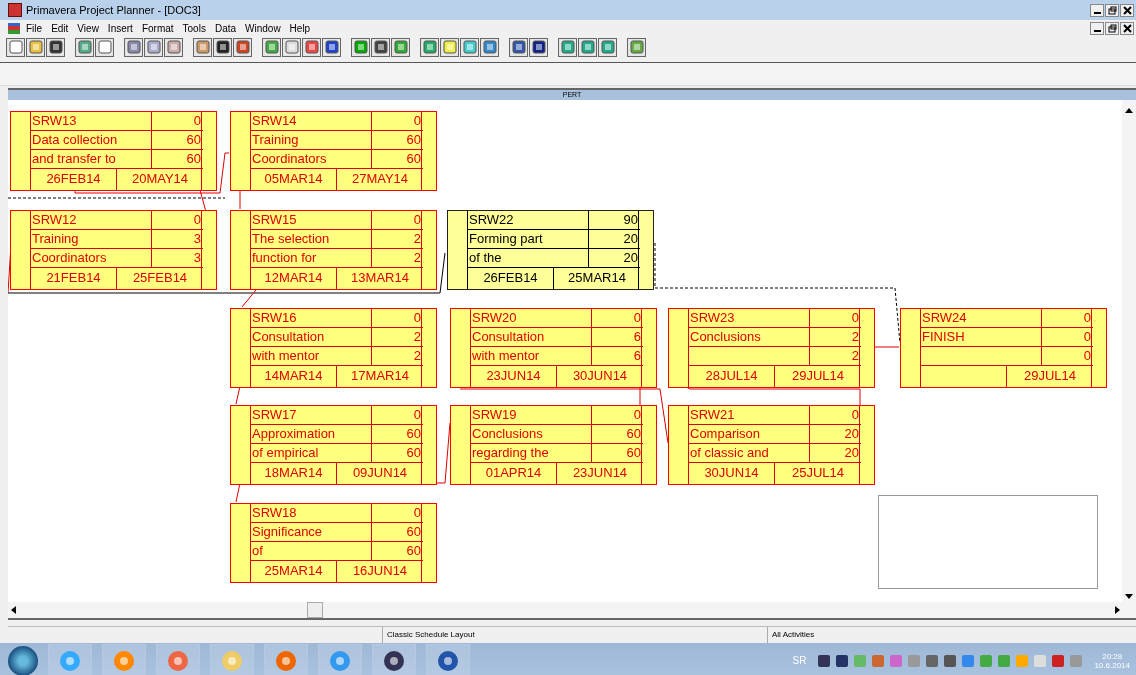  What do you see at coordinates (315, 610) in the screenshot?
I see `scroll-thumb` at bounding box center [315, 610].